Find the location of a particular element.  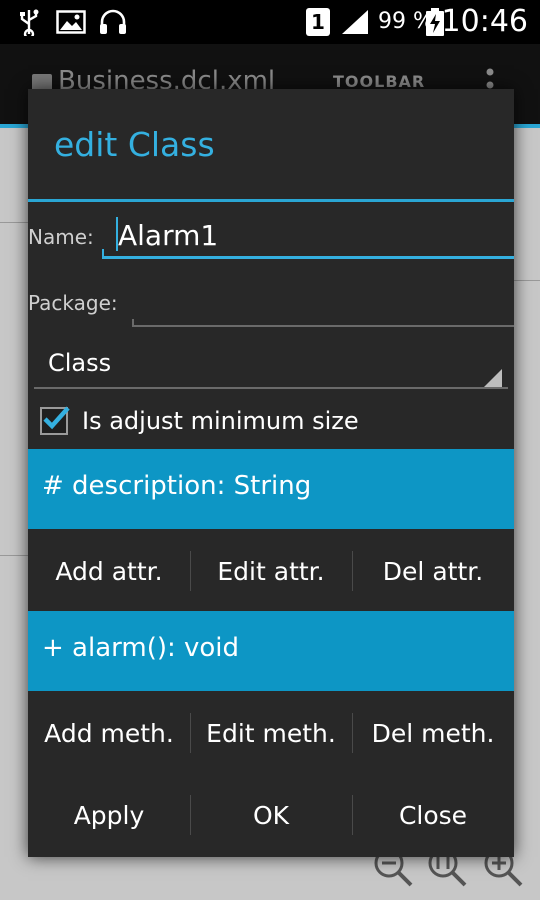

signal-icon is located at coordinates (355, 22).